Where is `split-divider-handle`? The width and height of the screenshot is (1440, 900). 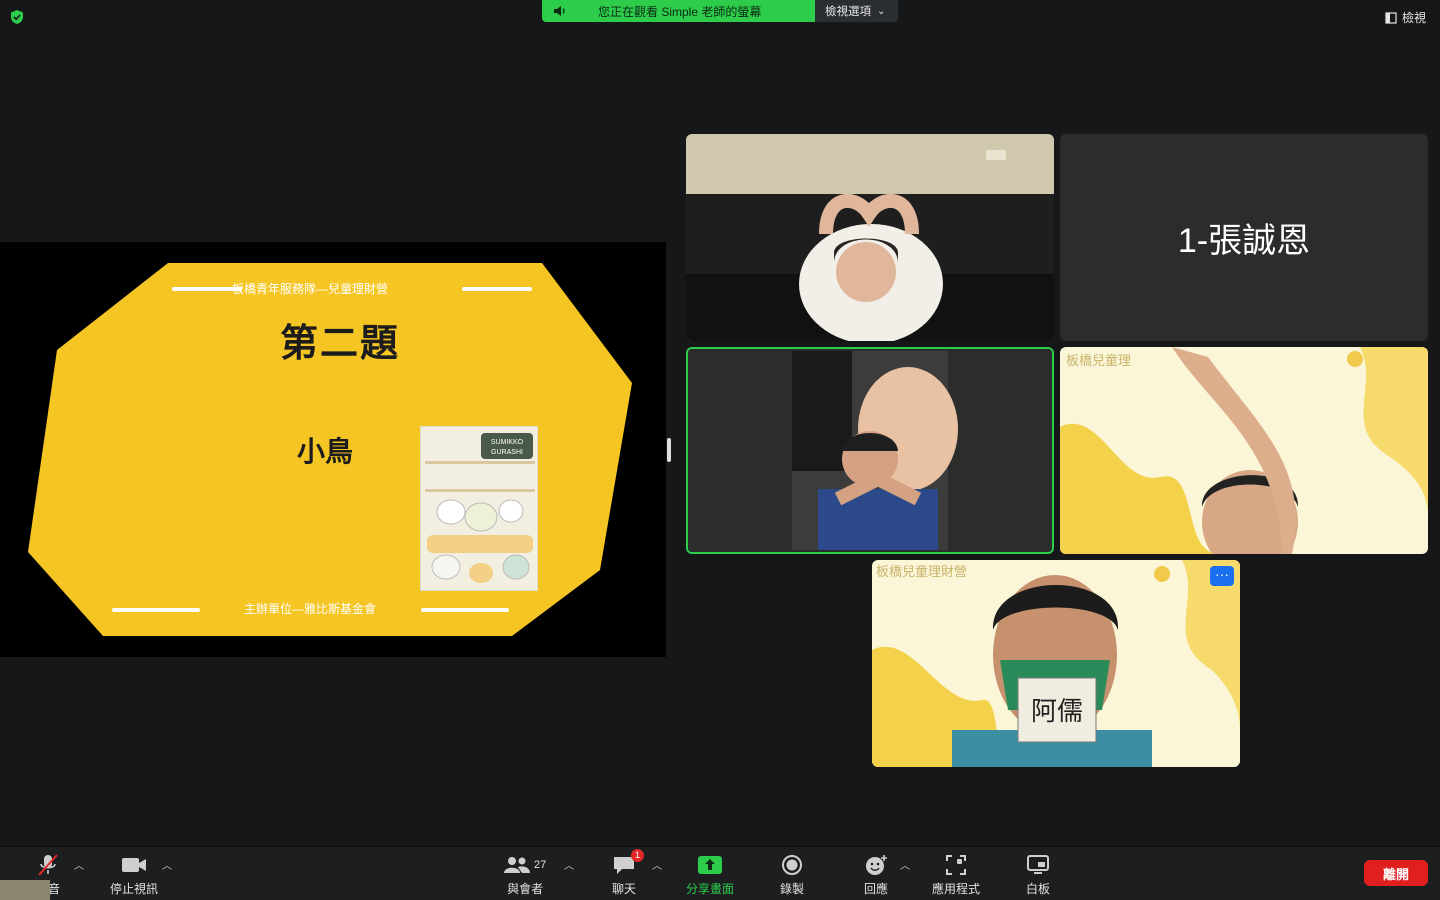
split-divider-handle is located at coordinates (669, 450).